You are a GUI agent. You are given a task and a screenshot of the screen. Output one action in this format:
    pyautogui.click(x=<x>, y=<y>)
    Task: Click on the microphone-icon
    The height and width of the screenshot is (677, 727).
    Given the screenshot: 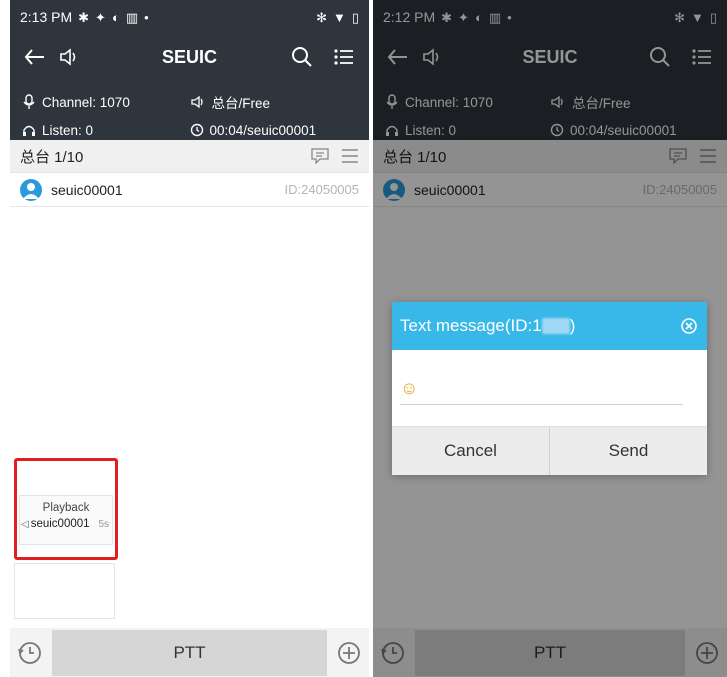 What is the action you would take?
    pyautogui.click(x=29, y=102)
    